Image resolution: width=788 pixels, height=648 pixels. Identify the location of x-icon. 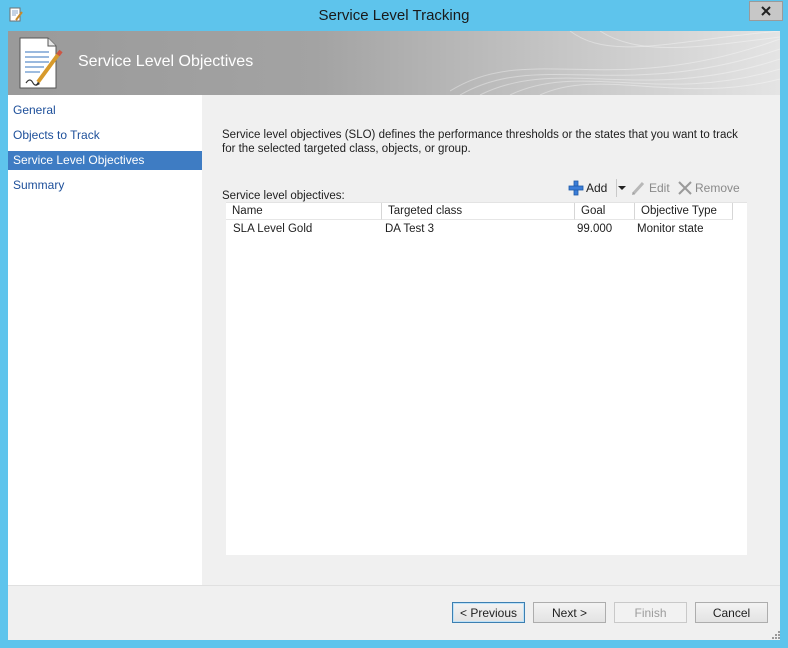
(685, 188).